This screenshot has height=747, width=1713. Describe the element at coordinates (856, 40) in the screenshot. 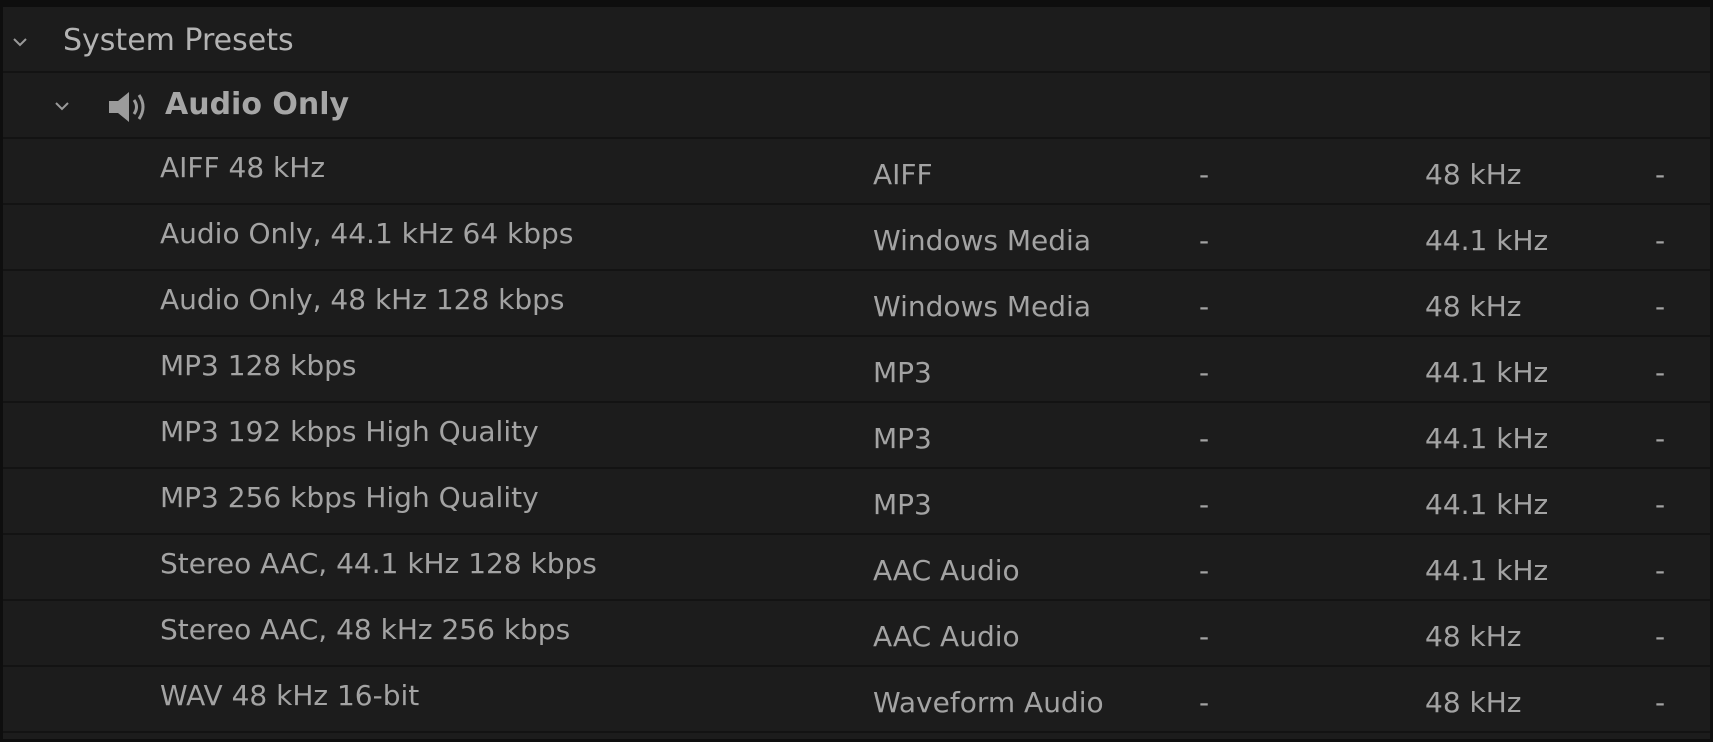

I see `tree-row-system-presets: System Presets` at that location.